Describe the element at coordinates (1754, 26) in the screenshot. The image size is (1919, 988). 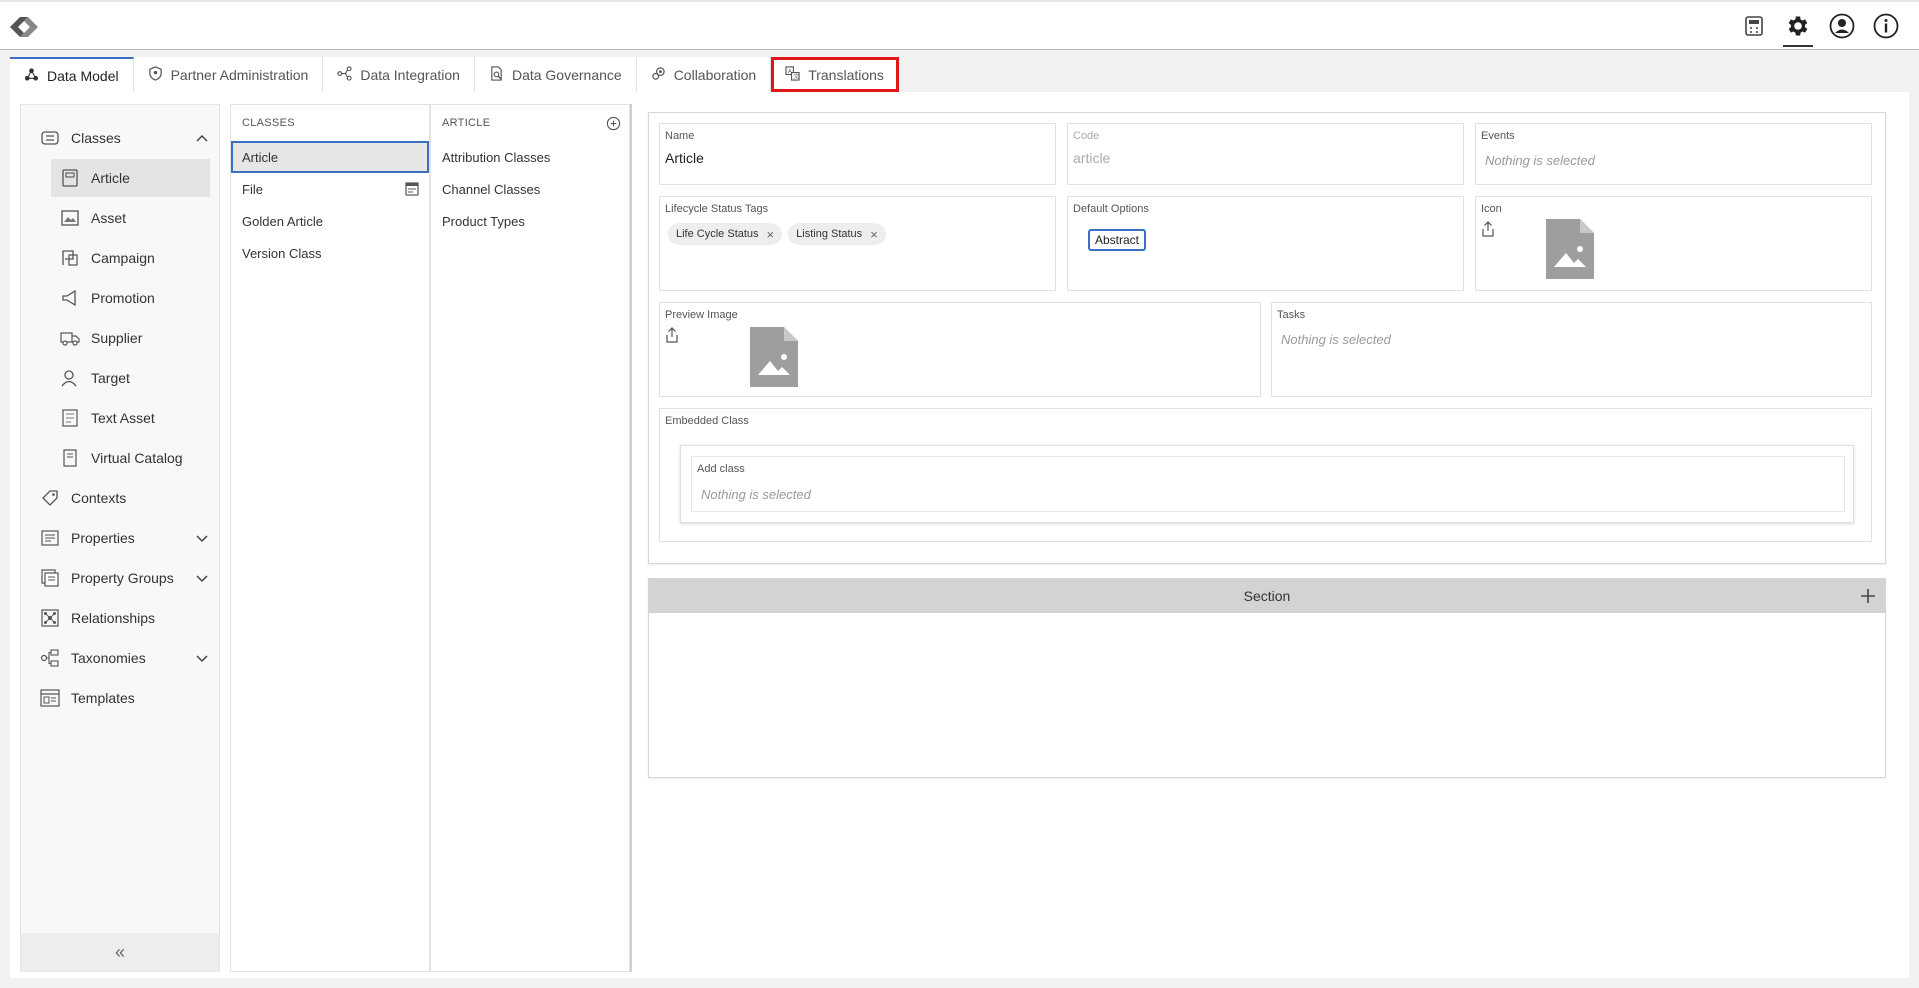
I see `calculator-icon` at that location.